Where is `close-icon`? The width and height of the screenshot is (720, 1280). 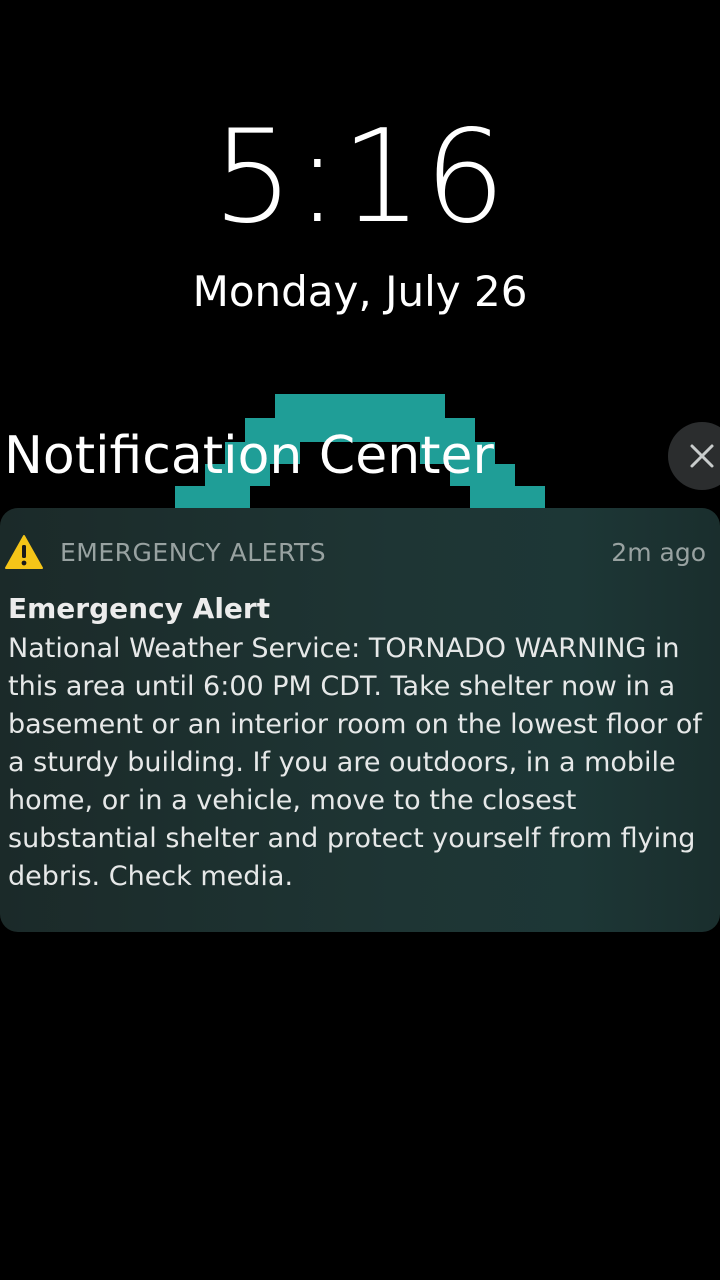 close-icon is located at coordinates (702, 456).